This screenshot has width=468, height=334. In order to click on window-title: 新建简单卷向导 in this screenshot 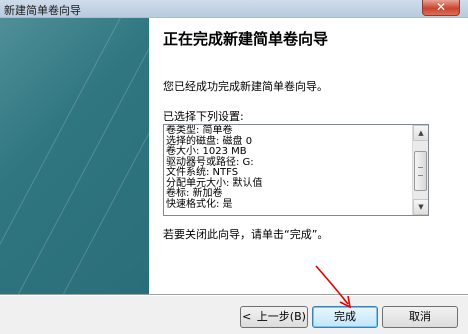, I will do `click(42, 10)`.